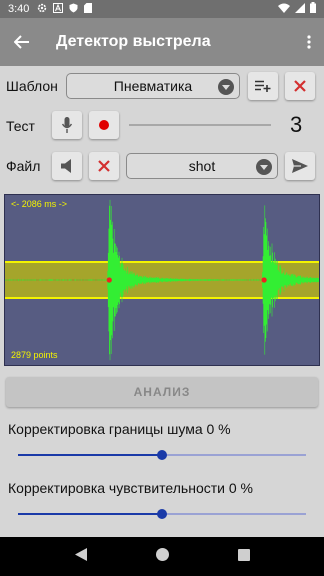 This screenshot has height=576, width=324. Describe the element at coordinates (19, 9) in the screenshot. I see `status-time: 3:40` at that location.